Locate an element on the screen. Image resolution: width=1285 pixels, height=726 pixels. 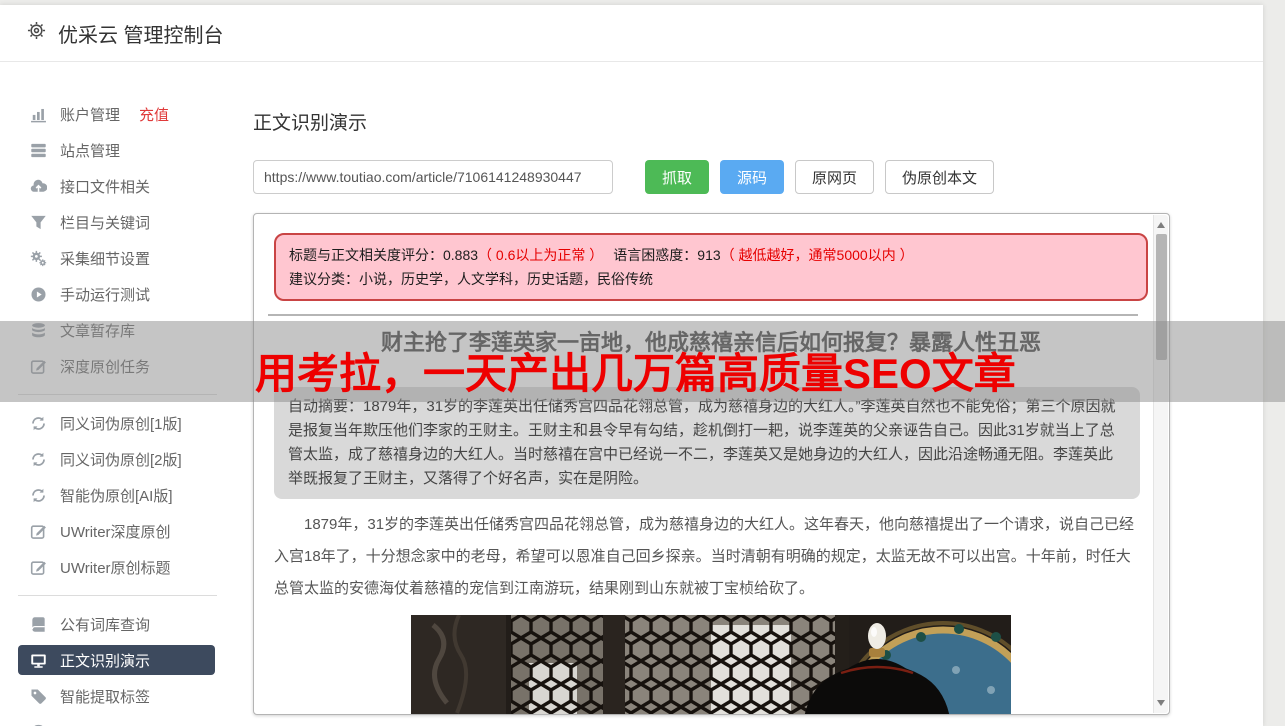
gears-icon is located at coordinates (38, 258).